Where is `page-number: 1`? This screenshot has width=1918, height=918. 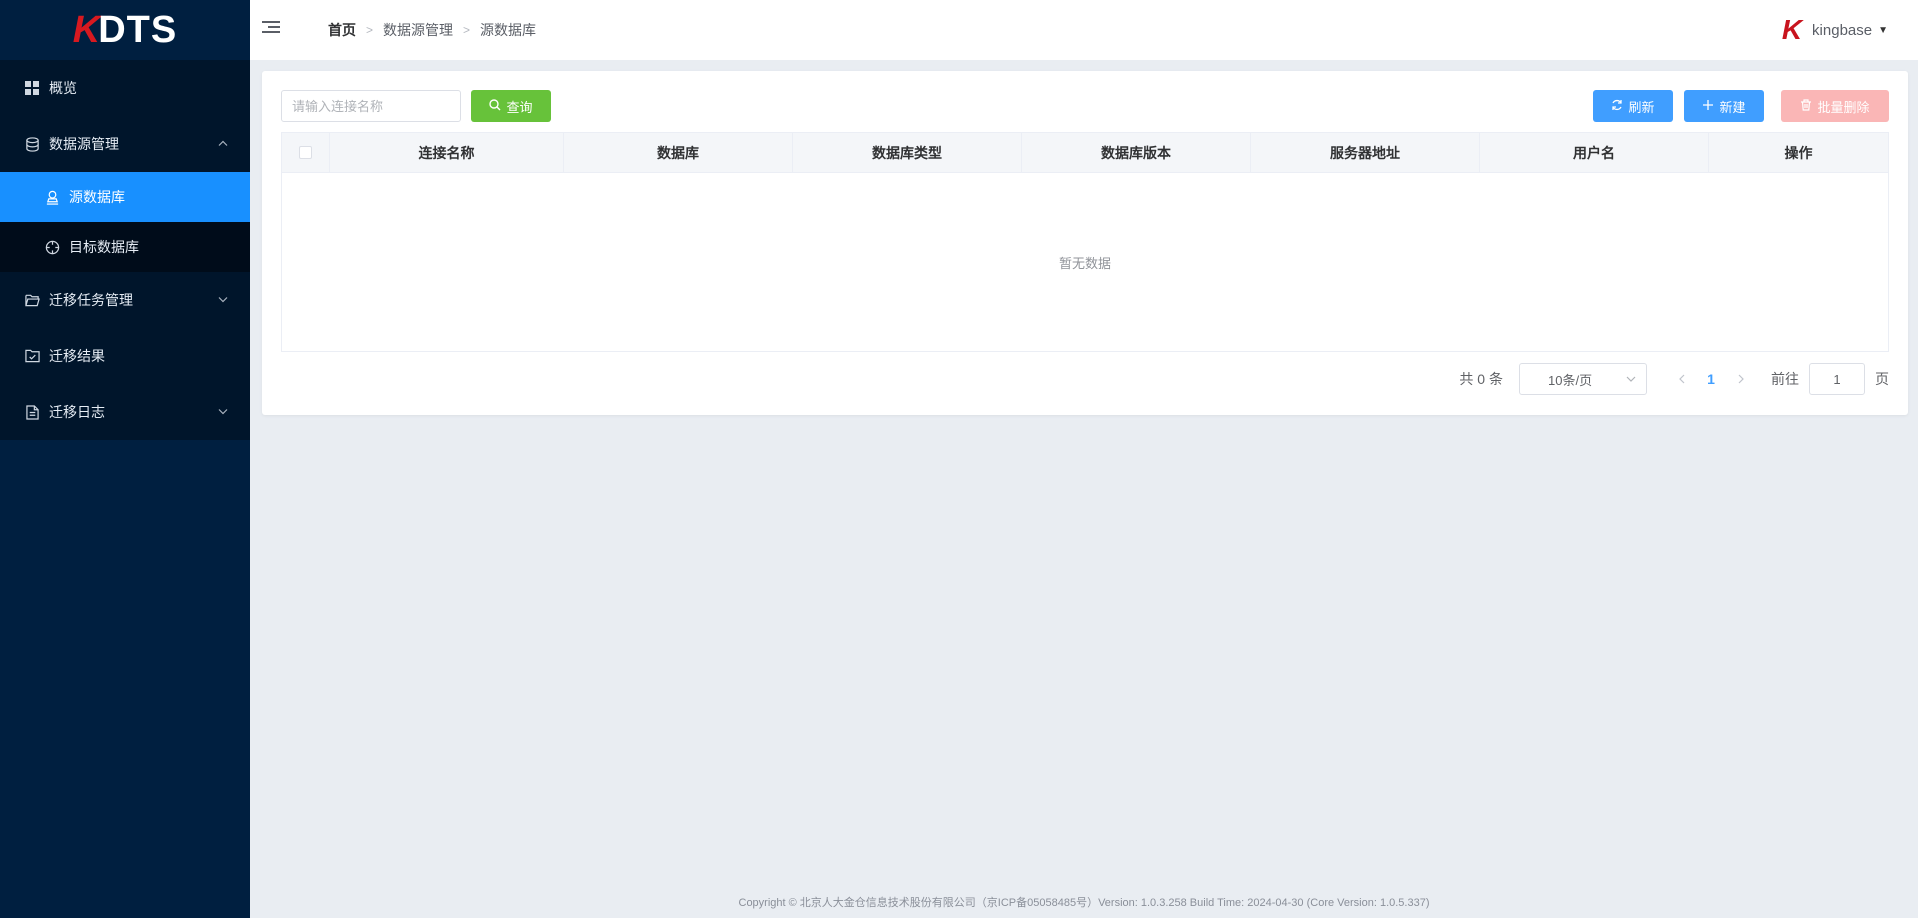 page-number: 1 is located at coordinates (1711, 379).